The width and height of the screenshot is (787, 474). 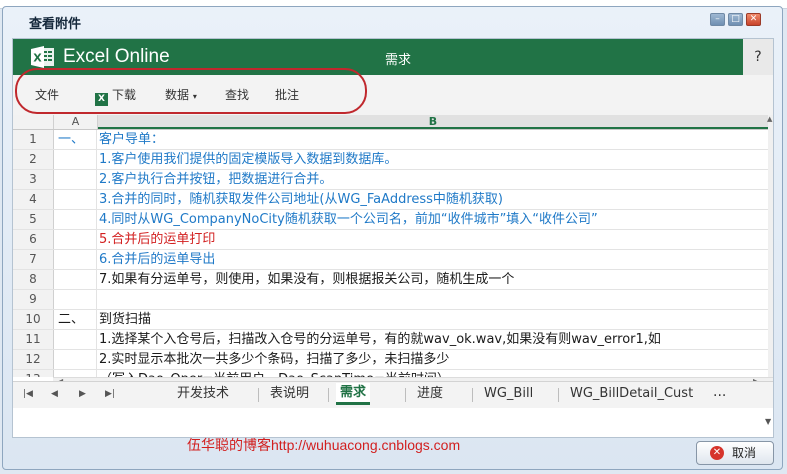 What do you see at coordinates (37, 58) in the screenshot?
I see `svg-text: X` at bounding box center [37, 58].